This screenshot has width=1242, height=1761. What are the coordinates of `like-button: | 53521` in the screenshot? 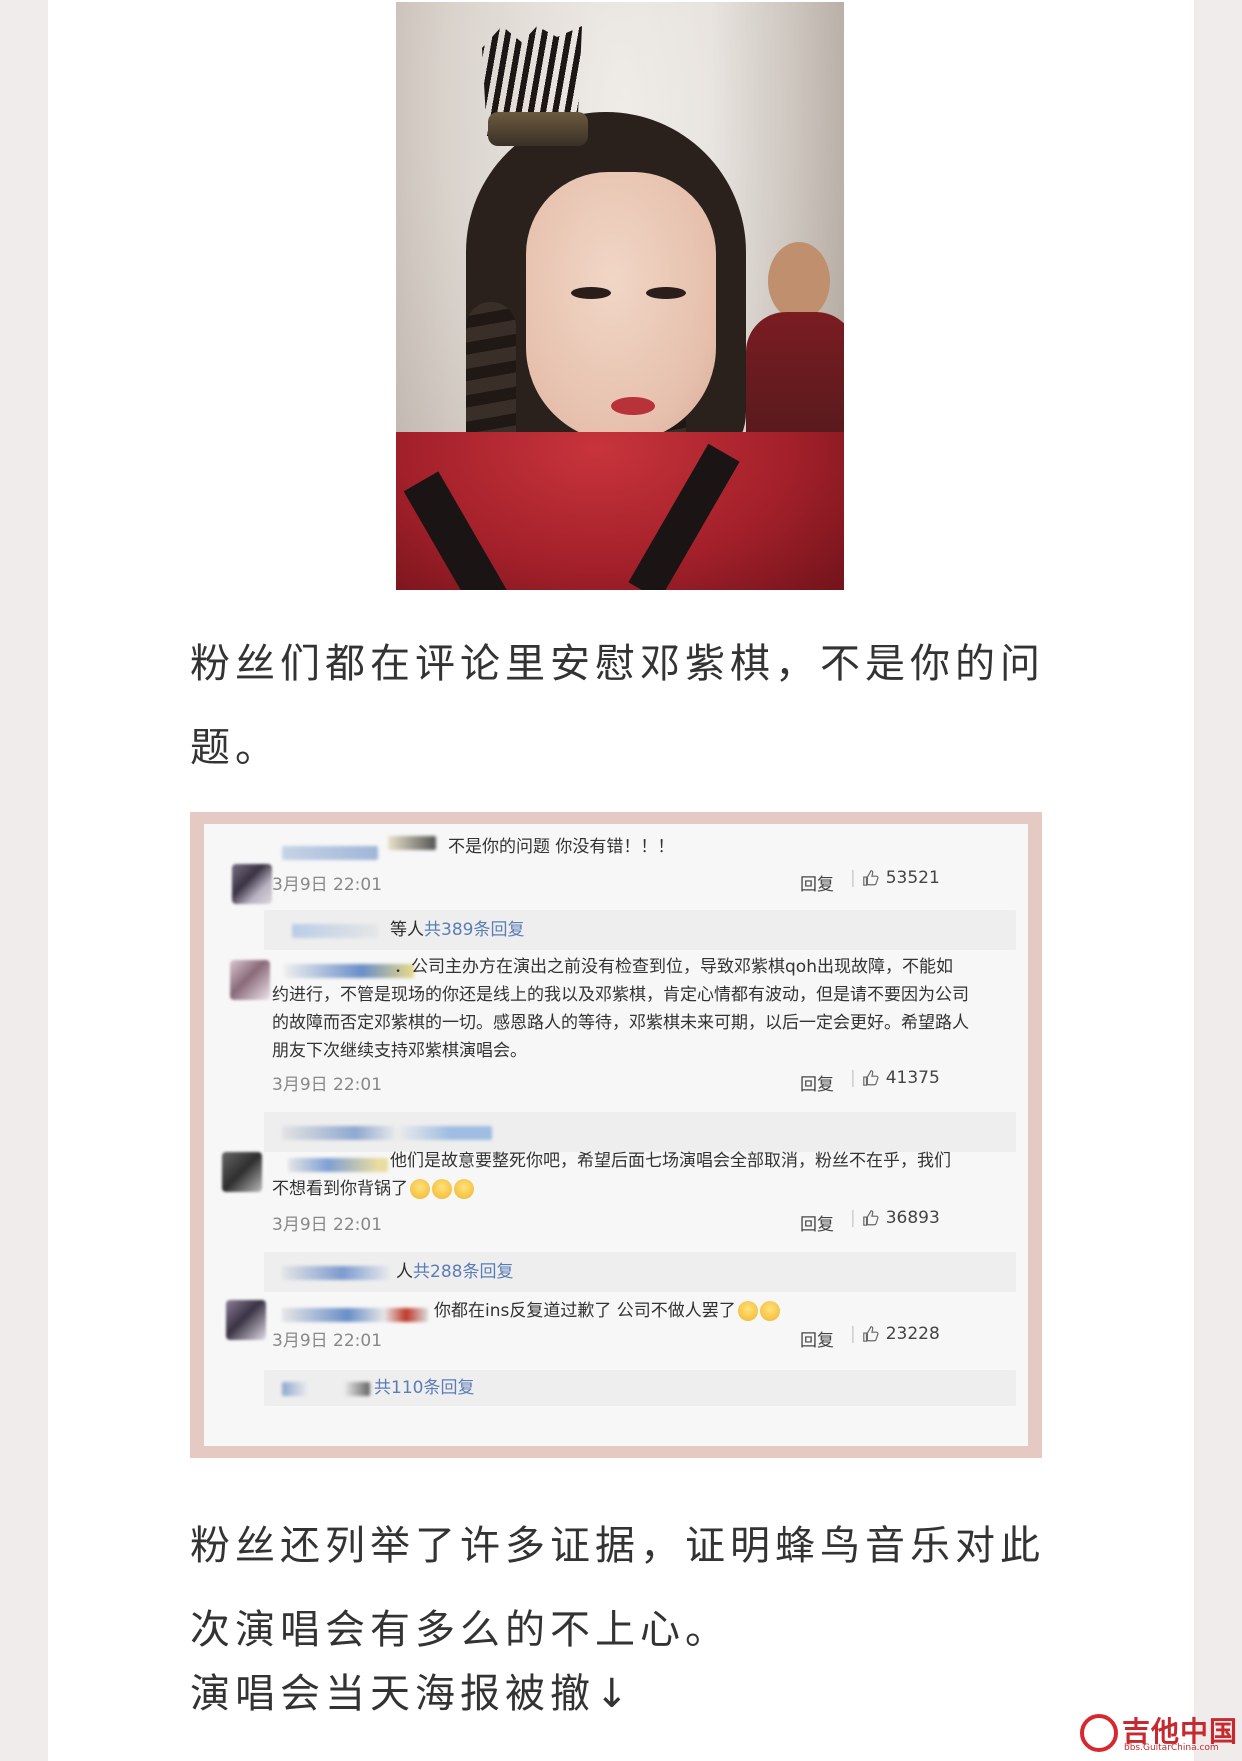 It's located at (895, 878).